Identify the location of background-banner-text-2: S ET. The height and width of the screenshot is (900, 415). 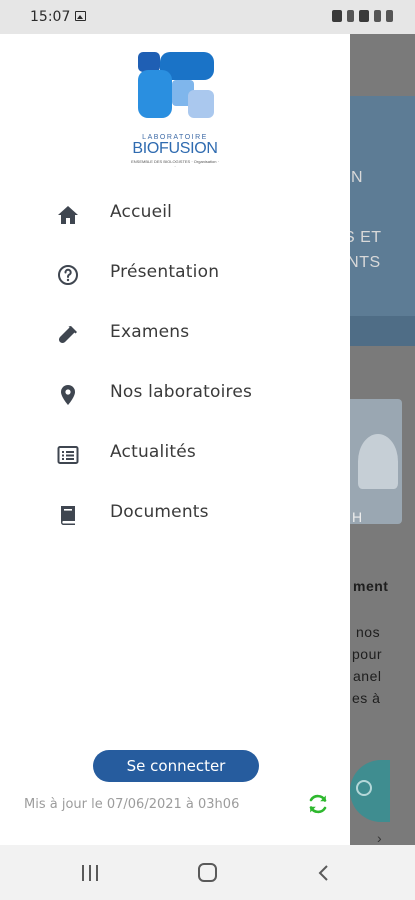
(366, 237).